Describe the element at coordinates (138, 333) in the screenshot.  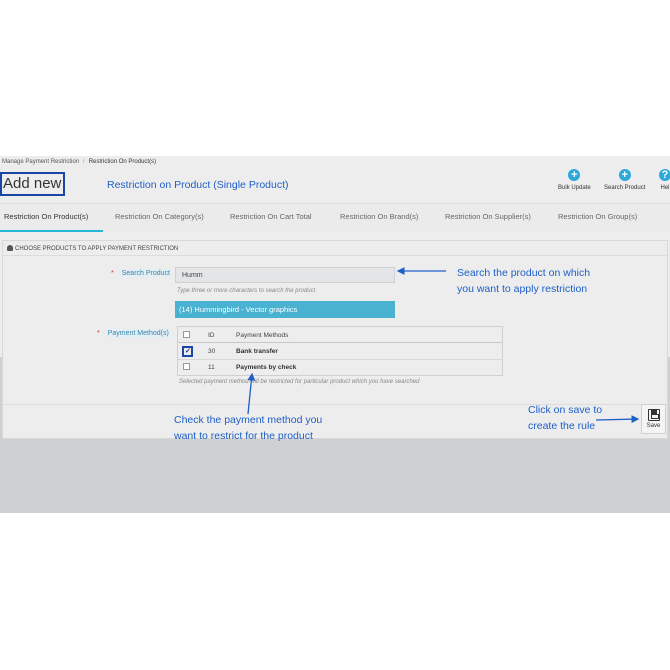
I see `payment-method-field-label: Payment Method(s)` at that location.